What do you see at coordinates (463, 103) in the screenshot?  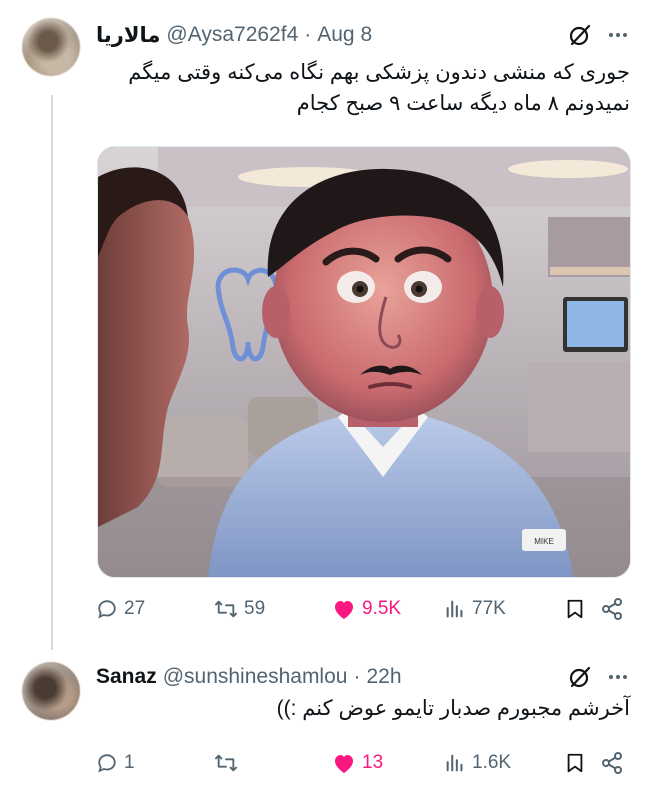 I see `tweet-text-line: نمیدونم ۸ ماه دیگه ساعت ۹ صبح کجام` at bounding box center [463, 103].